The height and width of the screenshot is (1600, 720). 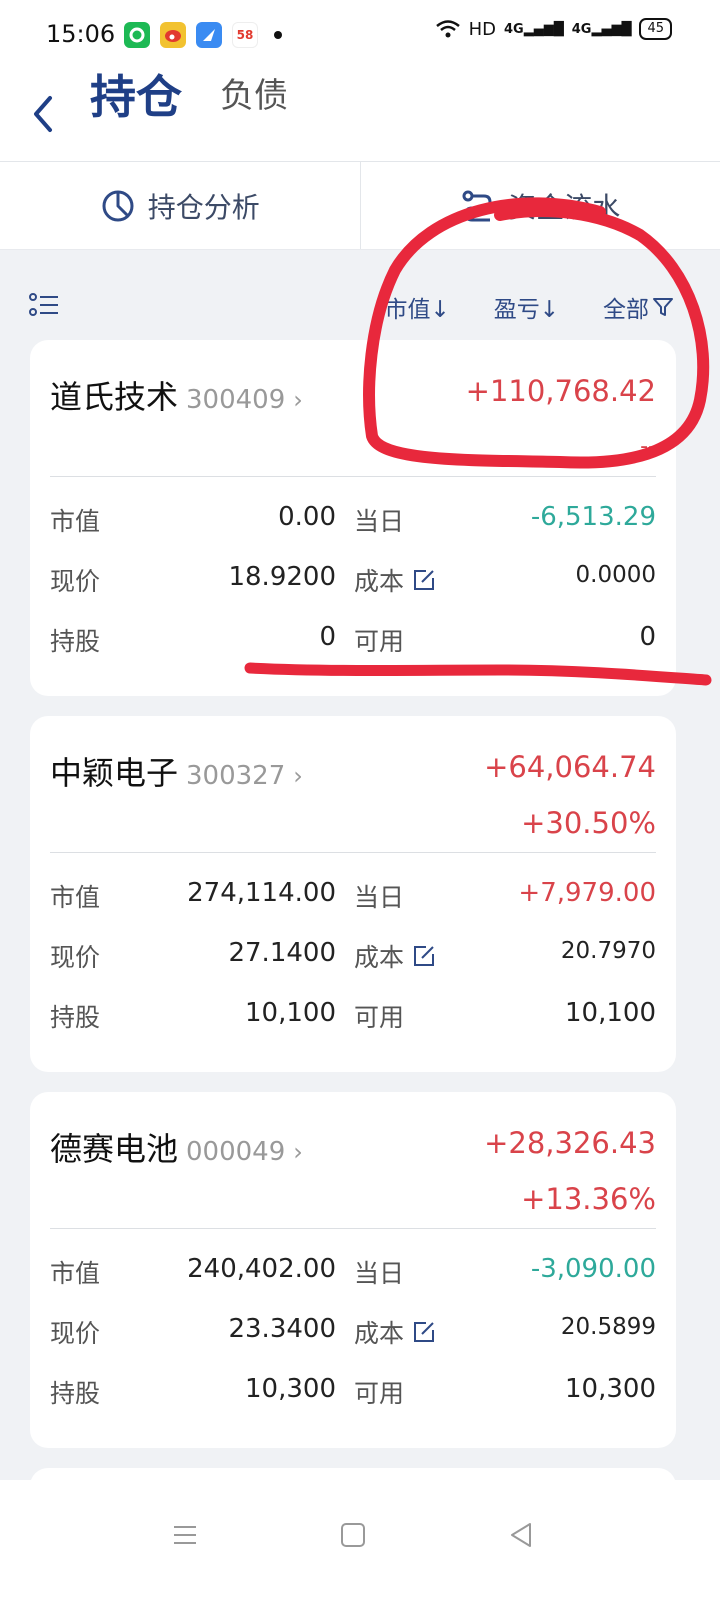 I want to click on tool-bar: 持仓分析 资金流水, so click(x=360, y=206).